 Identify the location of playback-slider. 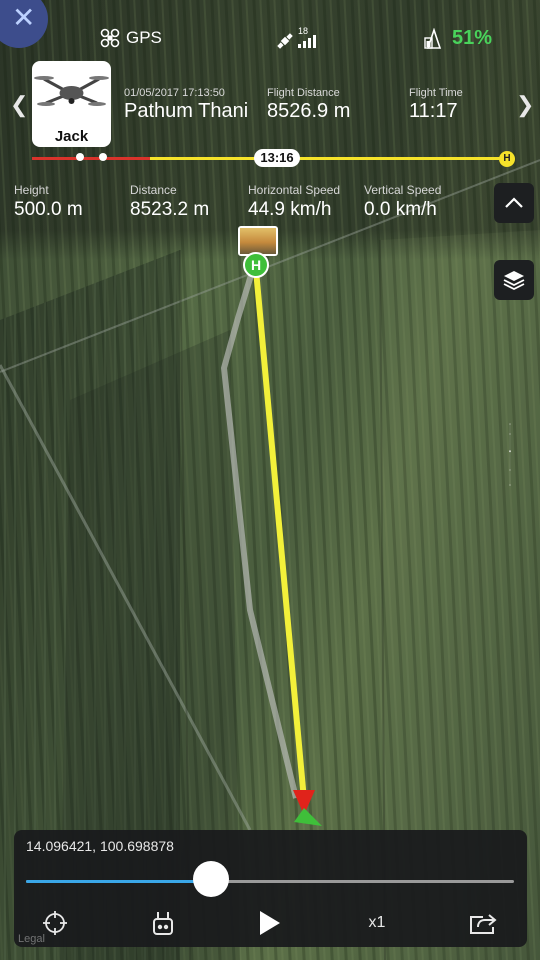
(270, 881).